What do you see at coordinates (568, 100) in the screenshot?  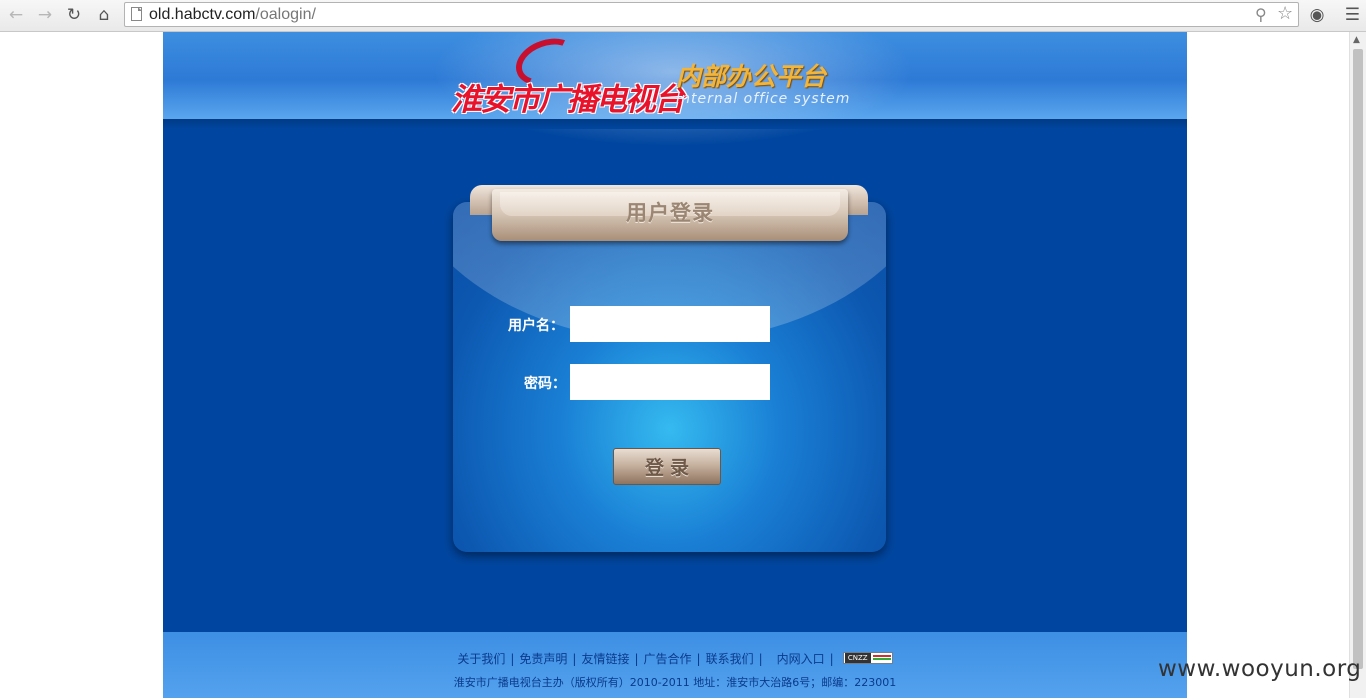 I see `logo-name: 淮安市广播电视台` at bounding box center [568, 100].